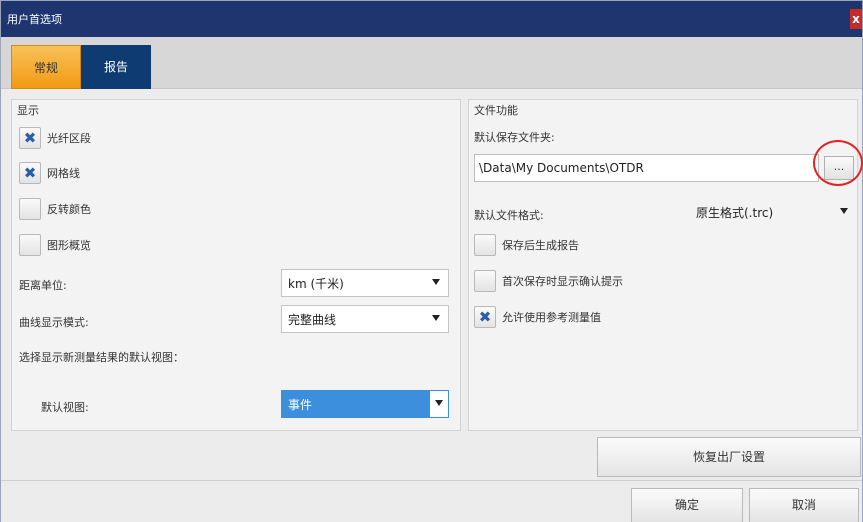  I want to click on divider, so click(431, 480).